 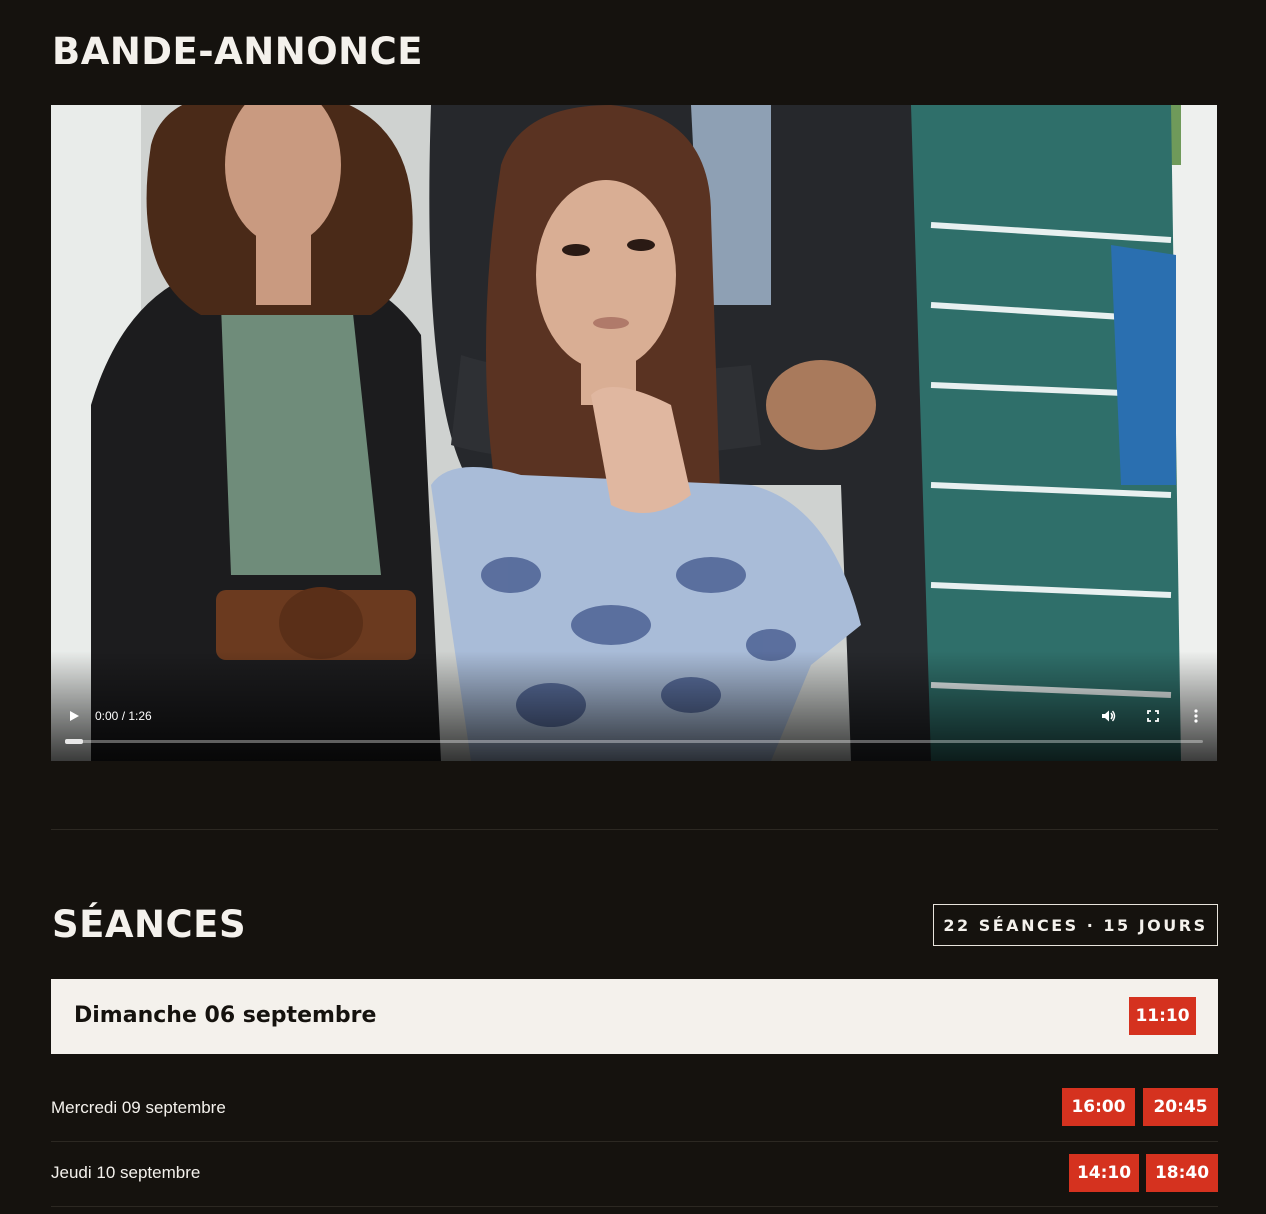 I want to click on day-label: Dimanche 06 septembre, so click(x=225, y=1015).